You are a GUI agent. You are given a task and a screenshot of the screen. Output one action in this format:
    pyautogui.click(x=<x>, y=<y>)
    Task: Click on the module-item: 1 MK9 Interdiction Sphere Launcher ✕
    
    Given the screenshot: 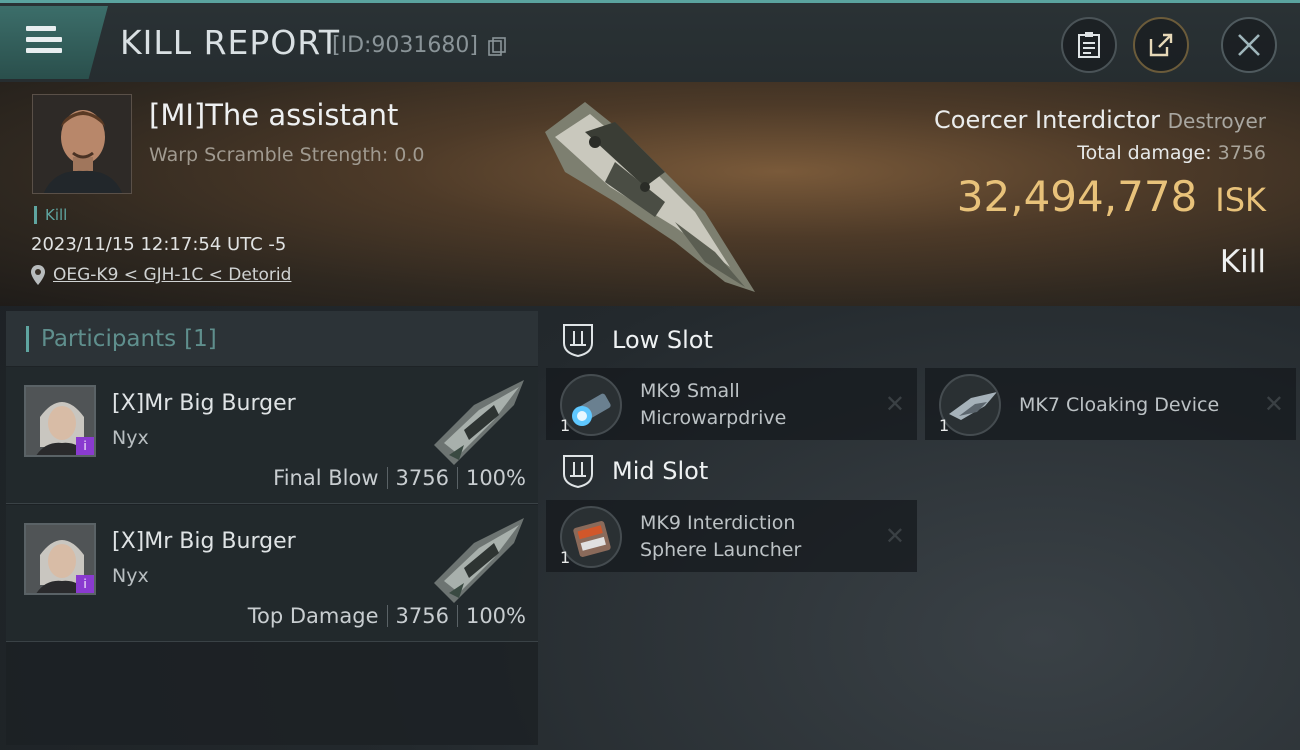 What is the action you would take?
    pyautogui.click(x=731, y=536)
    